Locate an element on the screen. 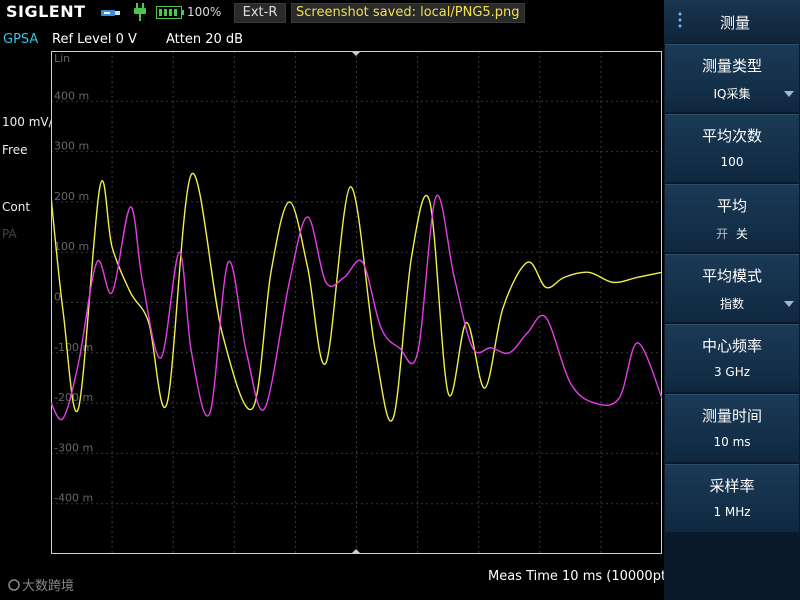 The width and height of the screenshot is (800, 600). softkey-value: IQ采集 is located at coordinates (732, 94).